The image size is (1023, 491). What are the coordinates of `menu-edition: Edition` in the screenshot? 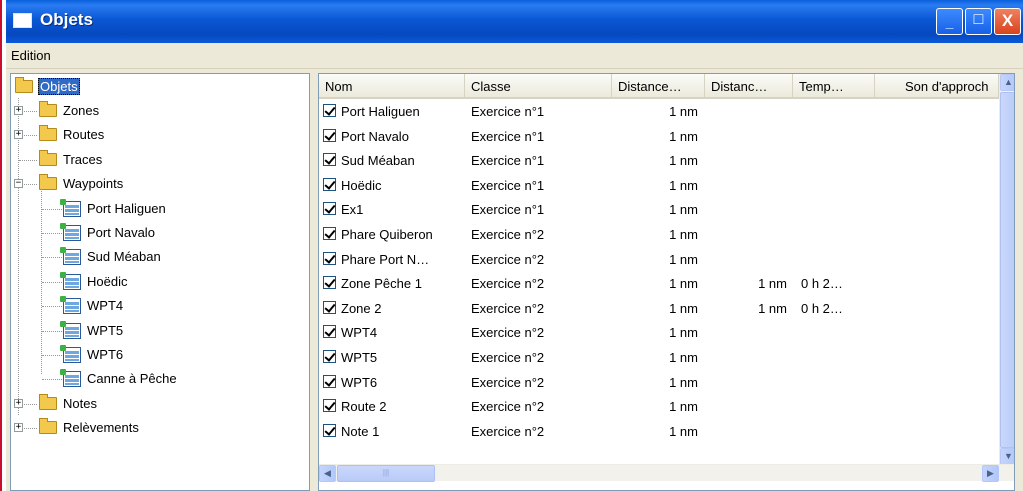 It's located at (31, 55).